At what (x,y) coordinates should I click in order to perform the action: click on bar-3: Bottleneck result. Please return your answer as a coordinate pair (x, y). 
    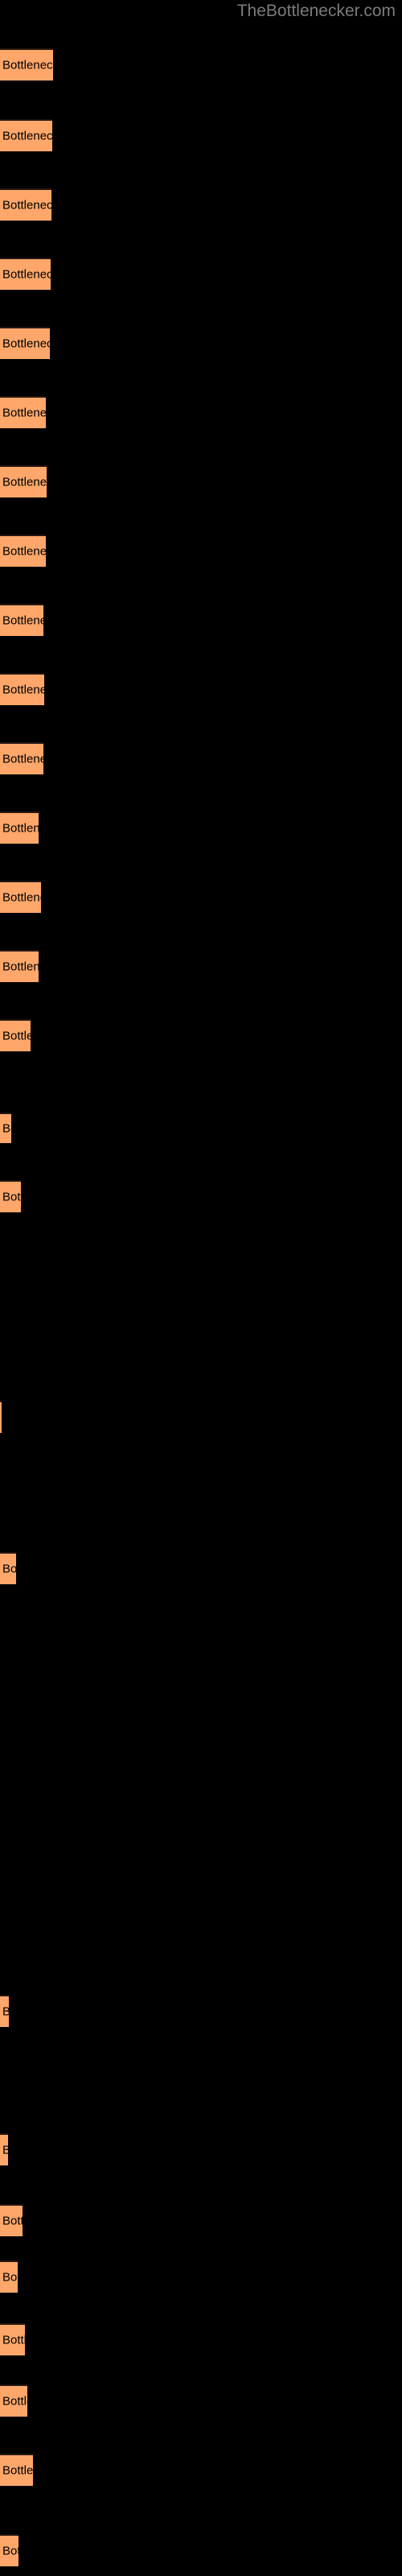
    Looking at the image, I should click on (25, 204).